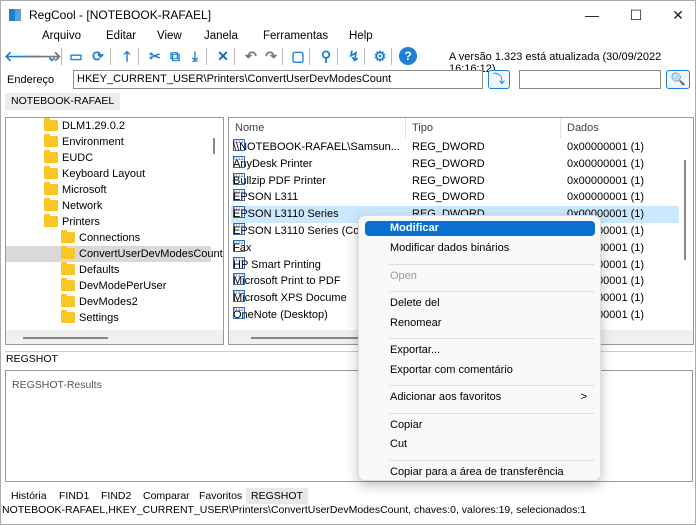 The width and height of the screenshot is (696, 525). I want to click on chevron-down-icon: ⌄, so click(52, 56).